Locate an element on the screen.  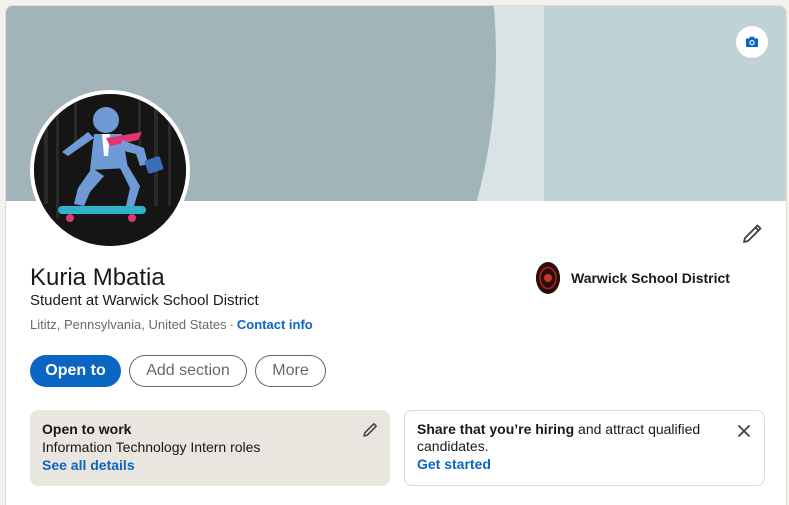
close-icon is located at coordinates (744, 431).